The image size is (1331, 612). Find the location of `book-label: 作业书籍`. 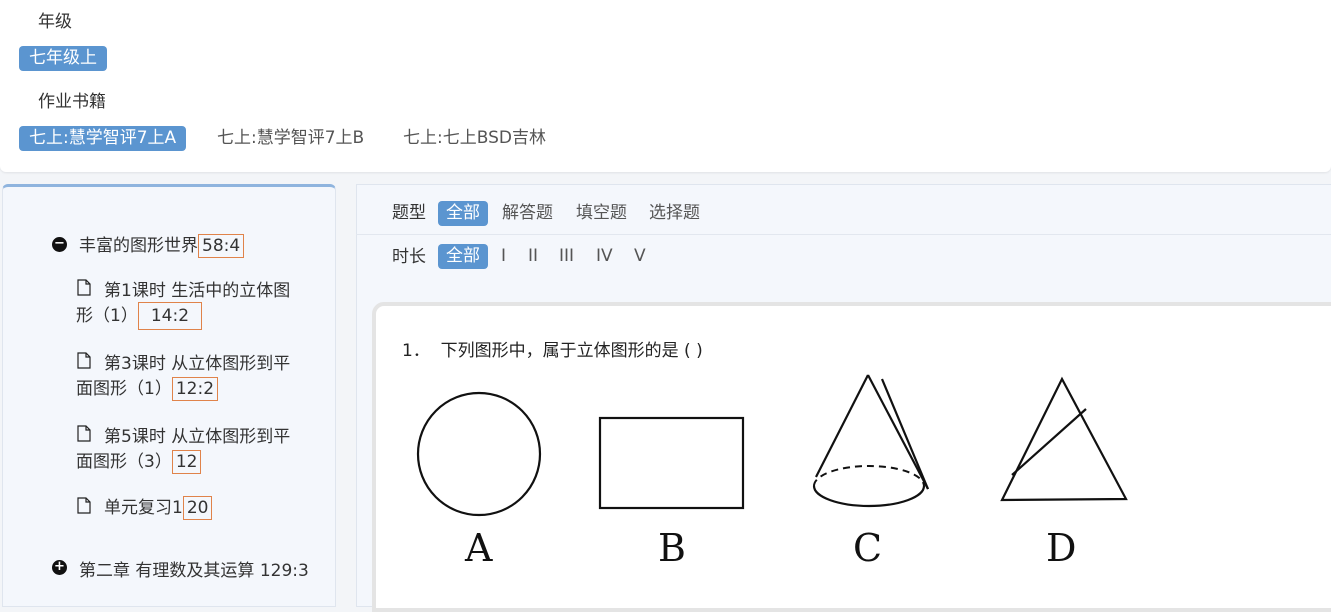

book-label: 作业书籍 is located at coordinates (72, 102).